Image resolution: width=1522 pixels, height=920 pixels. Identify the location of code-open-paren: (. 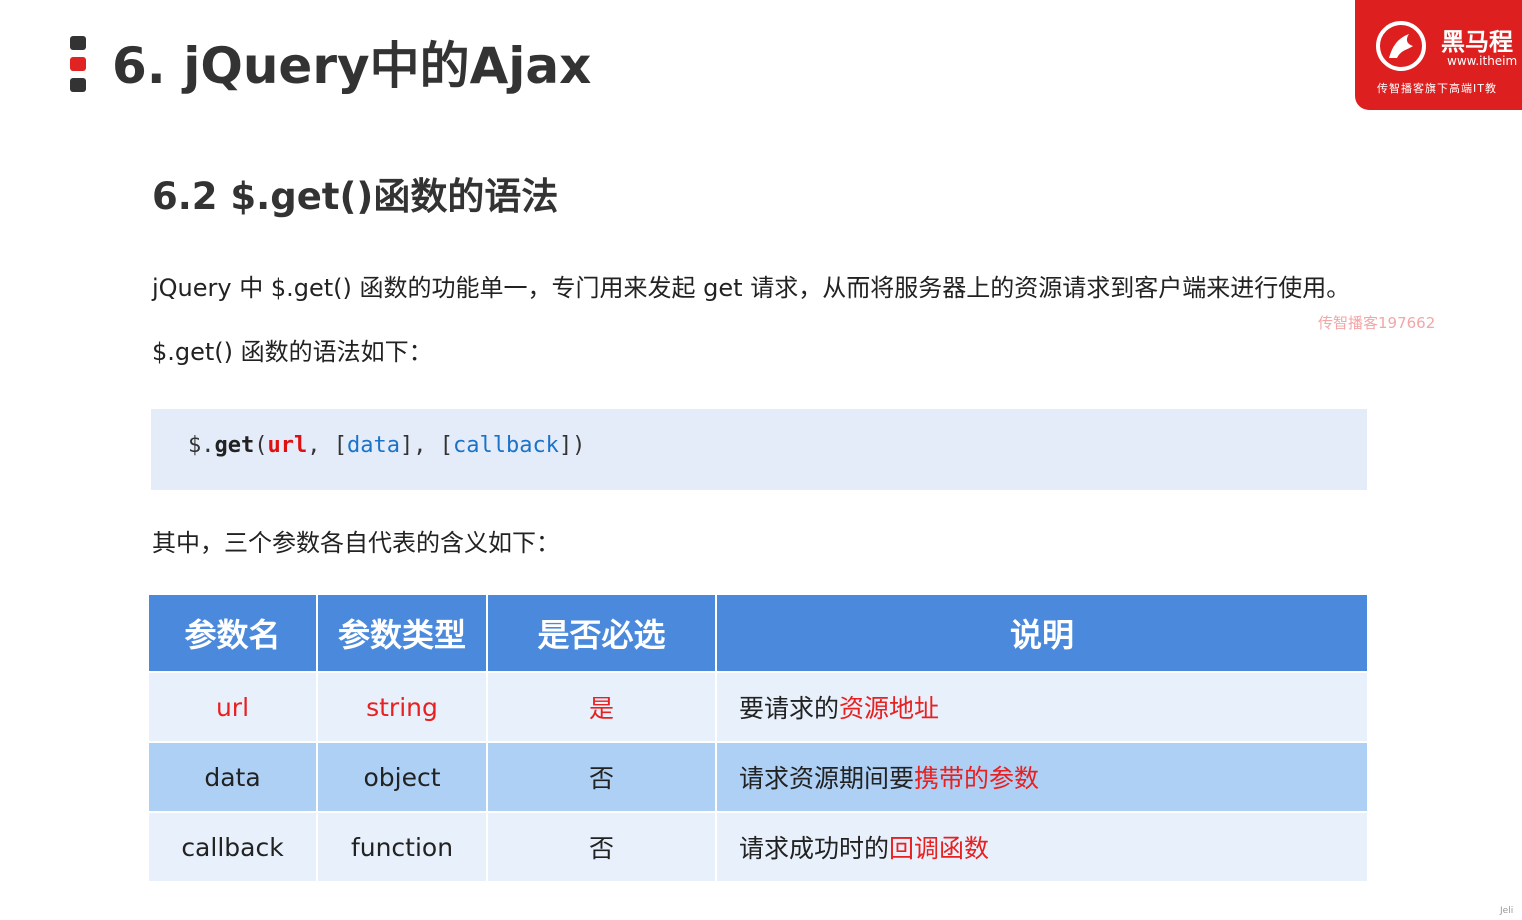
(261, 445).